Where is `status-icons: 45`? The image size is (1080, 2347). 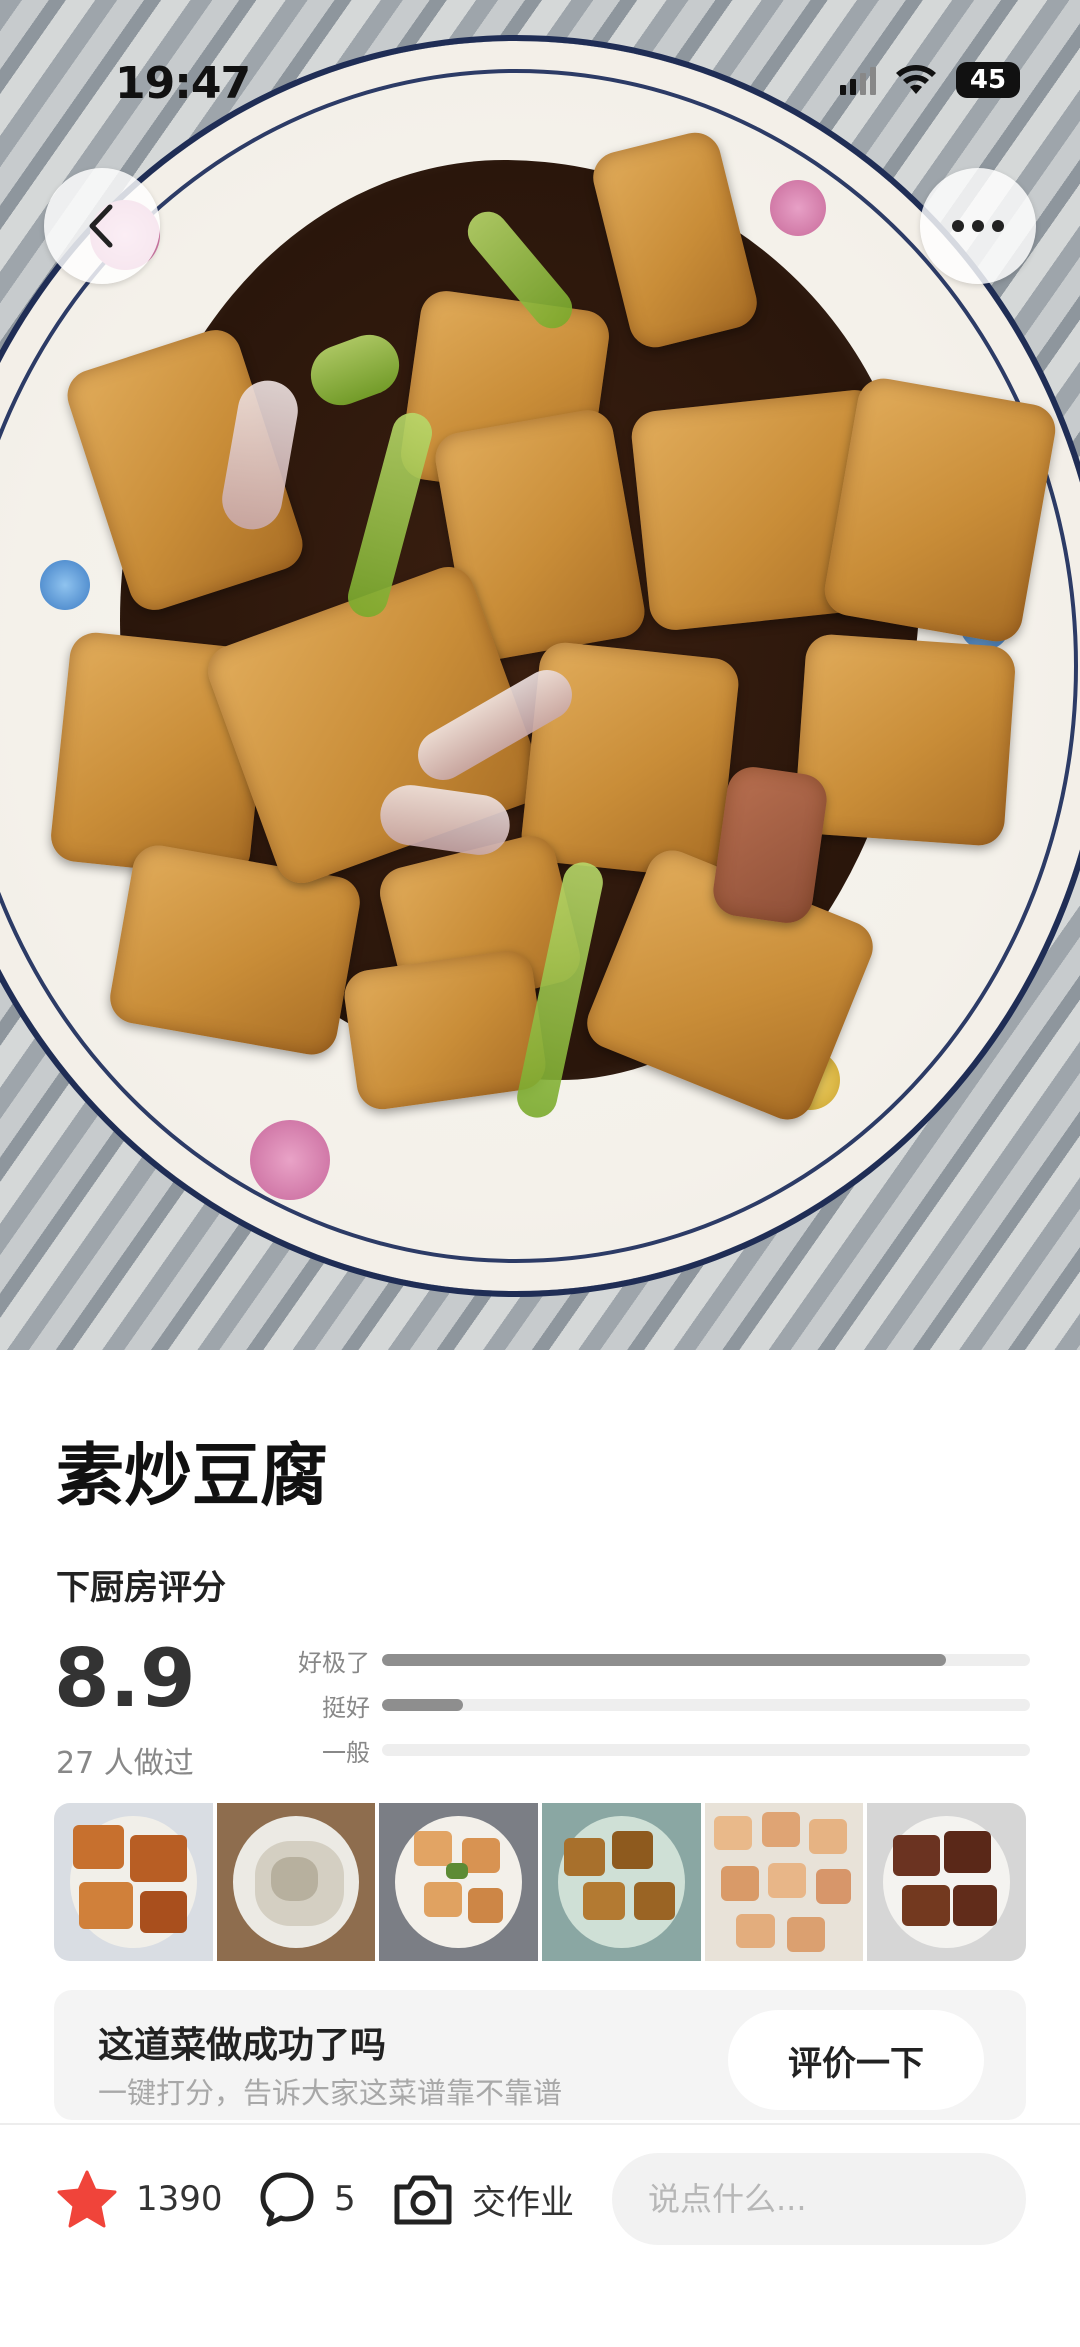
status-icons: 45 is located at coordinates (930, 80).